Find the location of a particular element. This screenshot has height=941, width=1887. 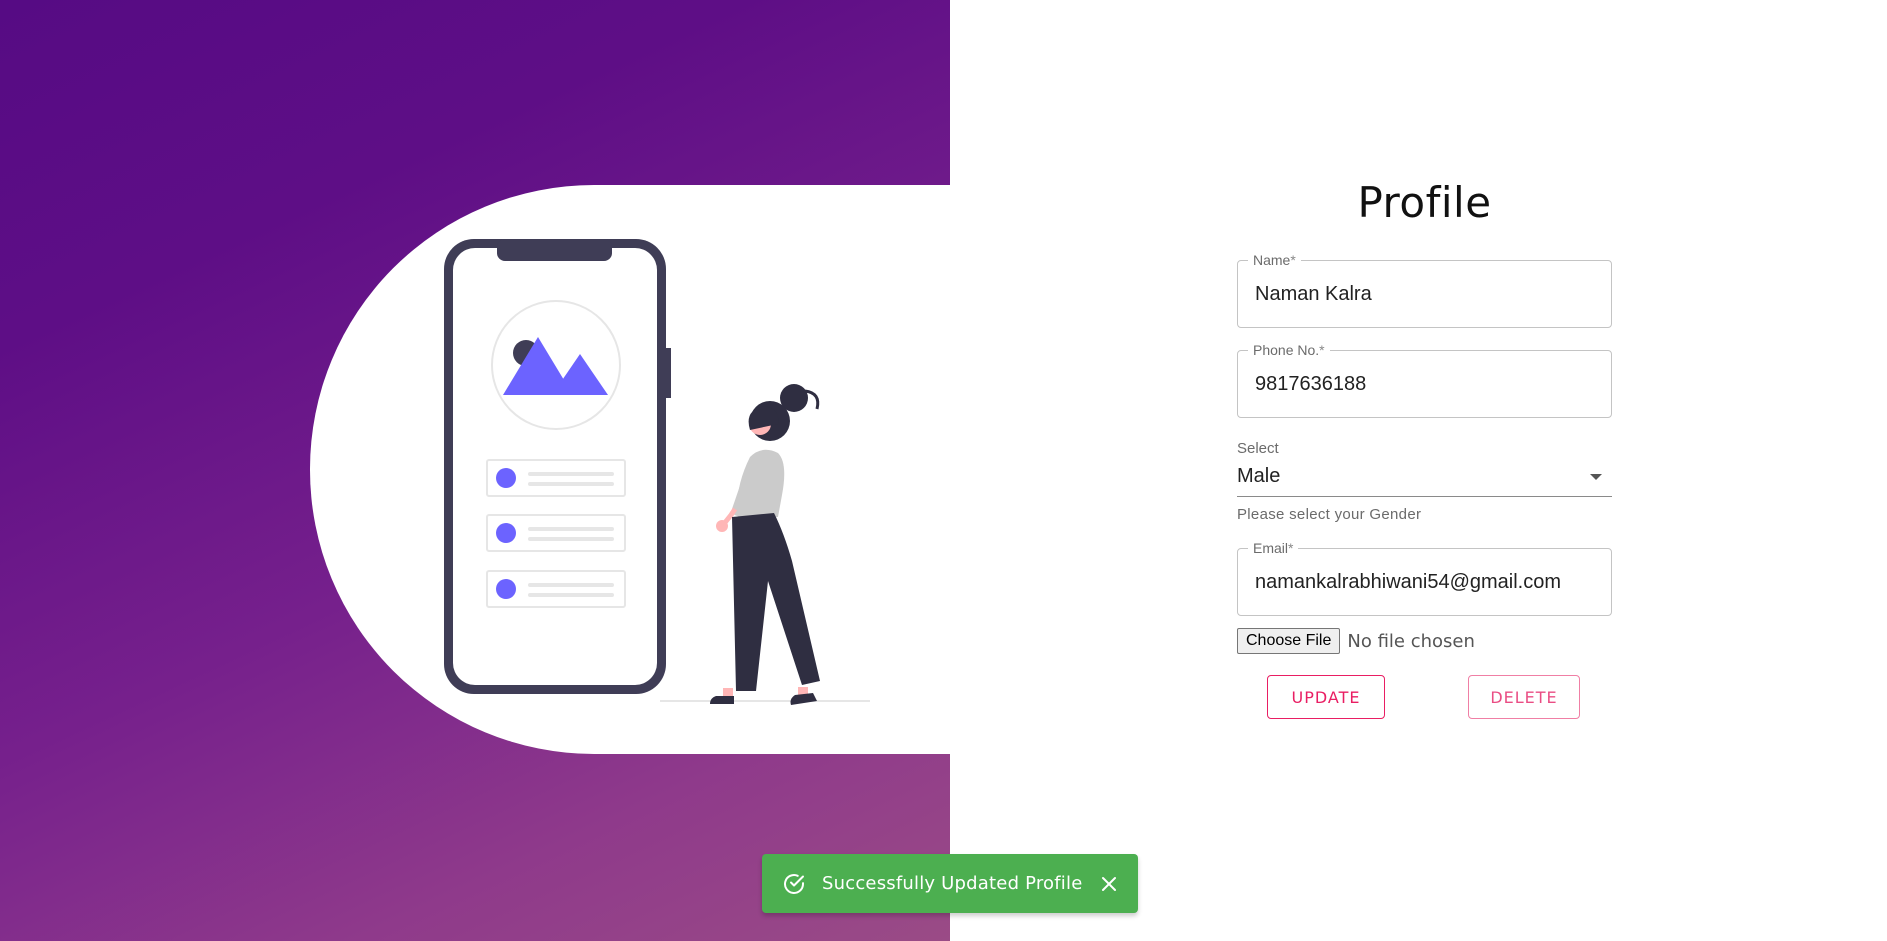

email-field: Email* is located at coordinates (1424, 578).